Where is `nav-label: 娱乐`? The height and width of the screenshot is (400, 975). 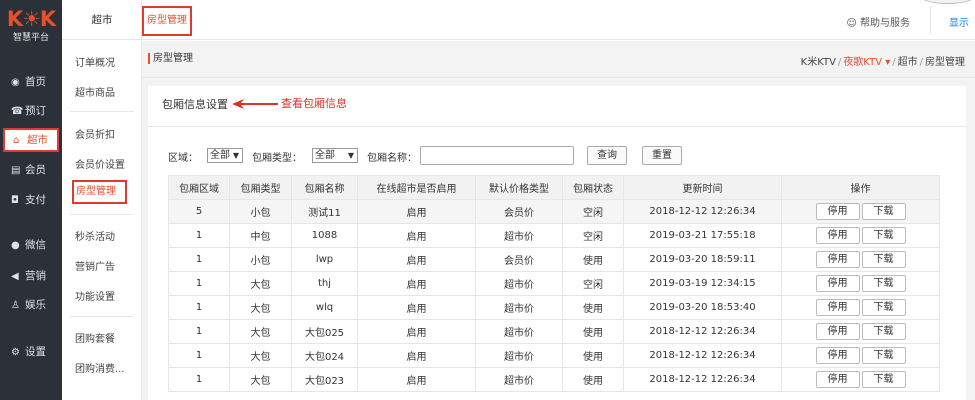 nav-label: 娱乐 is located at coordinates (35, 305).